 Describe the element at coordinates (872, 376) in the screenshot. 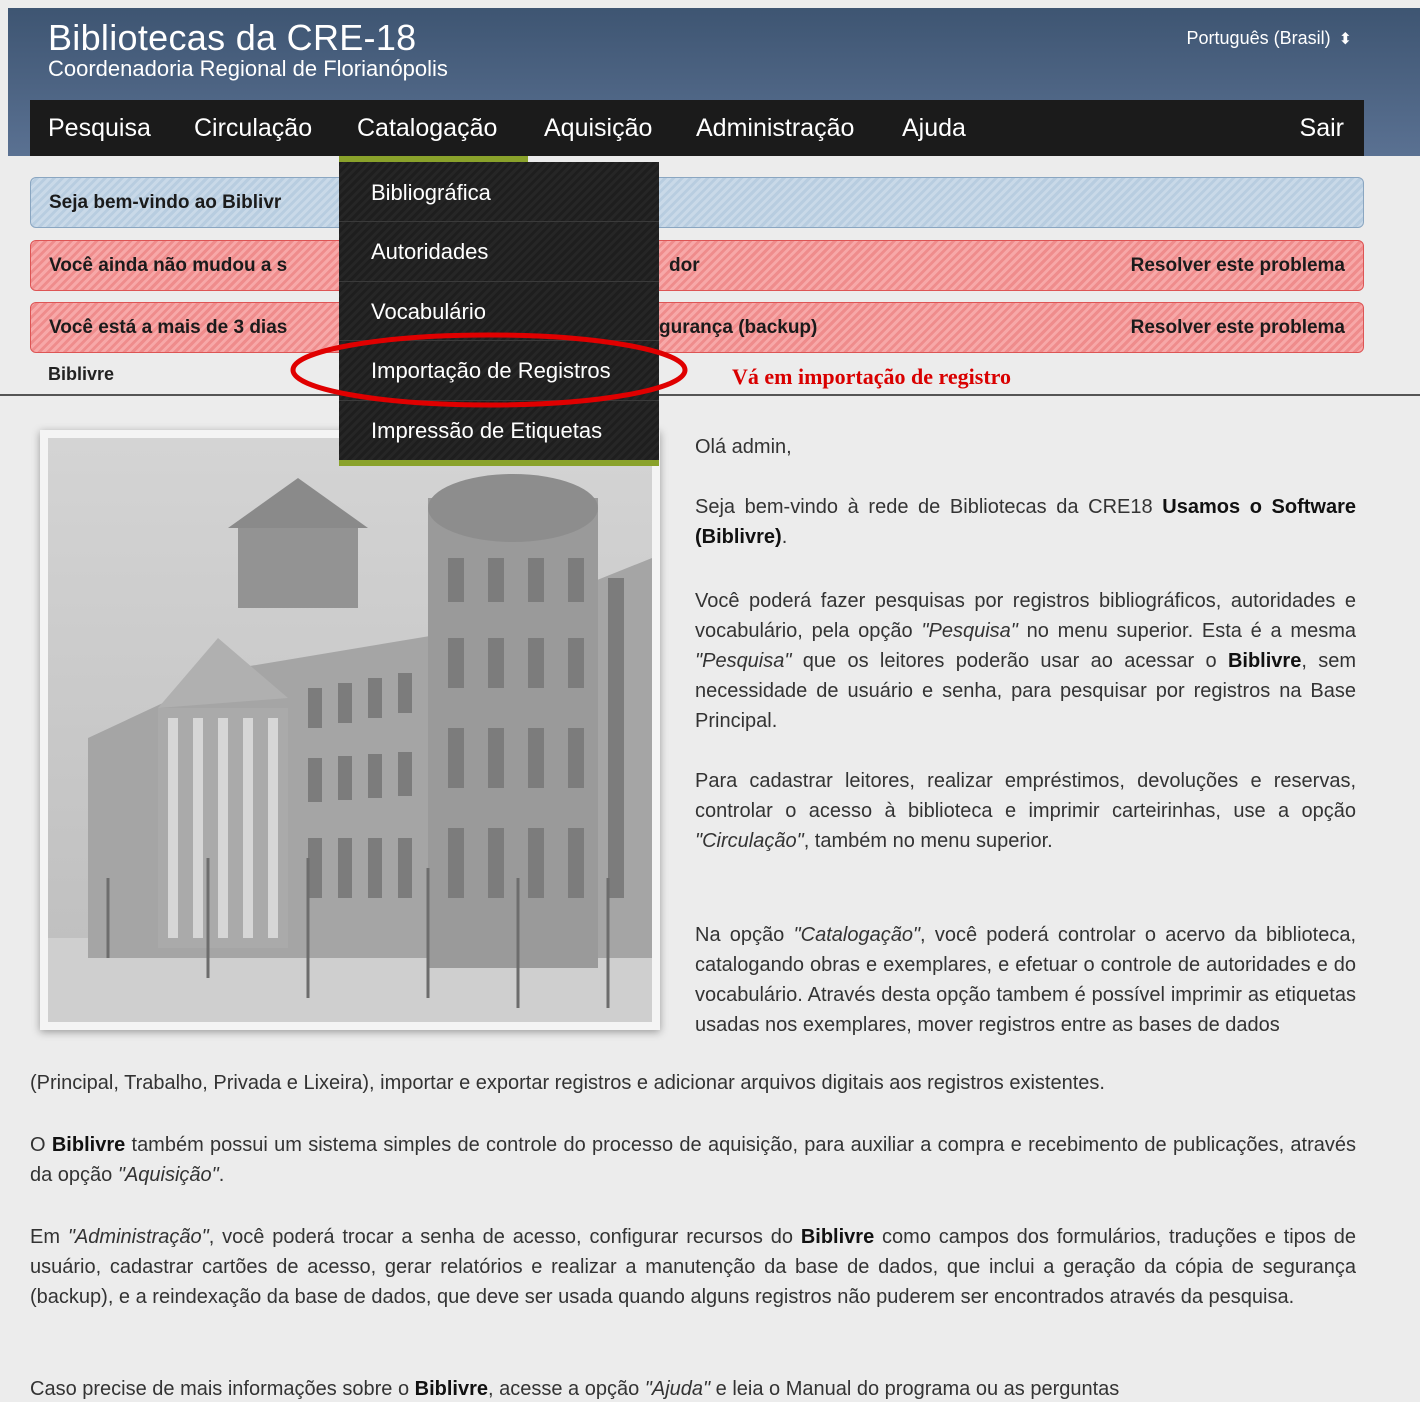

I see `annotation-note: Vá em importação de registro` at that location.